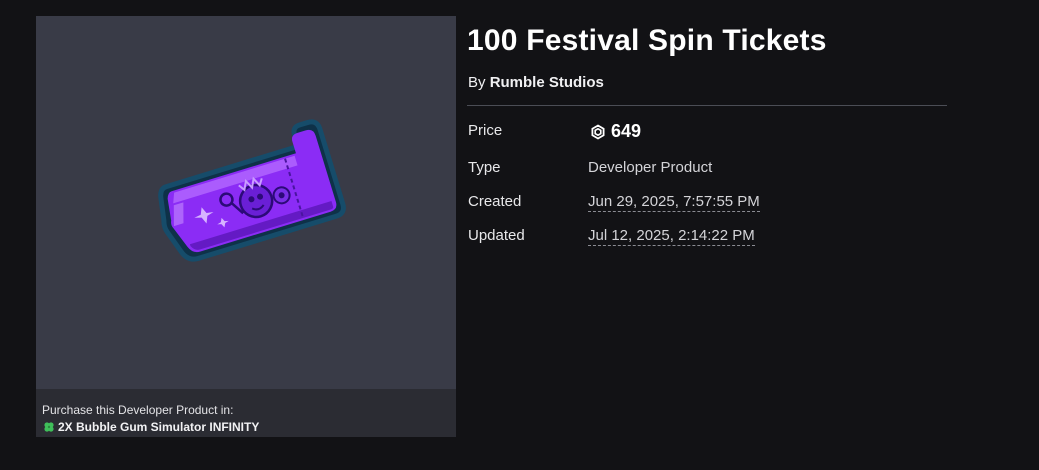  I want to click on creator-line: By Rumble Studios, so click(536, 82).